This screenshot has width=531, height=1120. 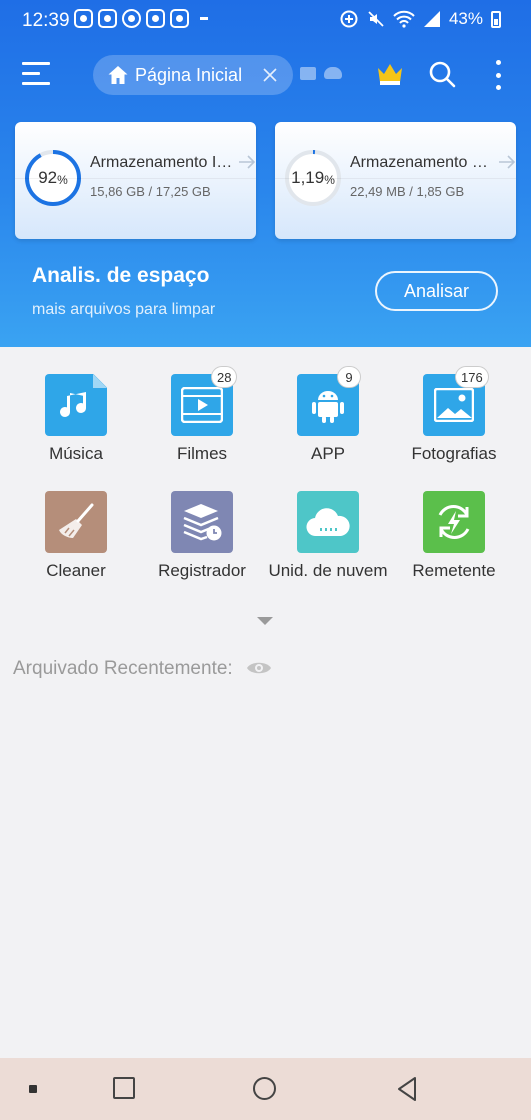 I want to click on category-cloud-drive: Unid. de nuvem, so click(x=328, y=532).